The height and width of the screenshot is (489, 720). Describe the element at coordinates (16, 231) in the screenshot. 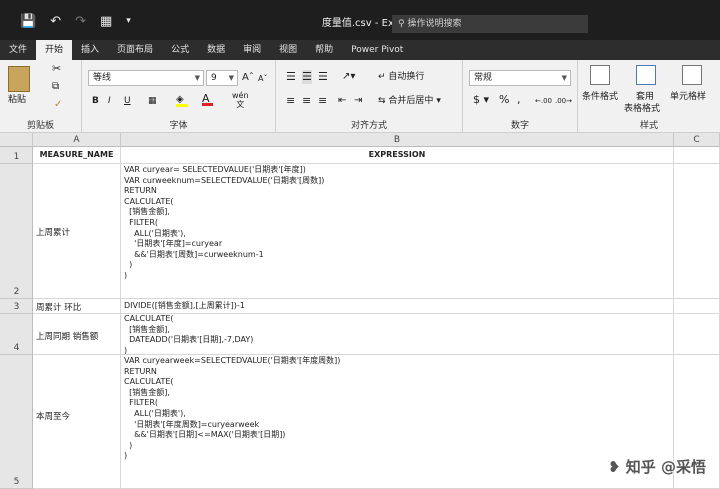

I see `row-header: 2` at that location.